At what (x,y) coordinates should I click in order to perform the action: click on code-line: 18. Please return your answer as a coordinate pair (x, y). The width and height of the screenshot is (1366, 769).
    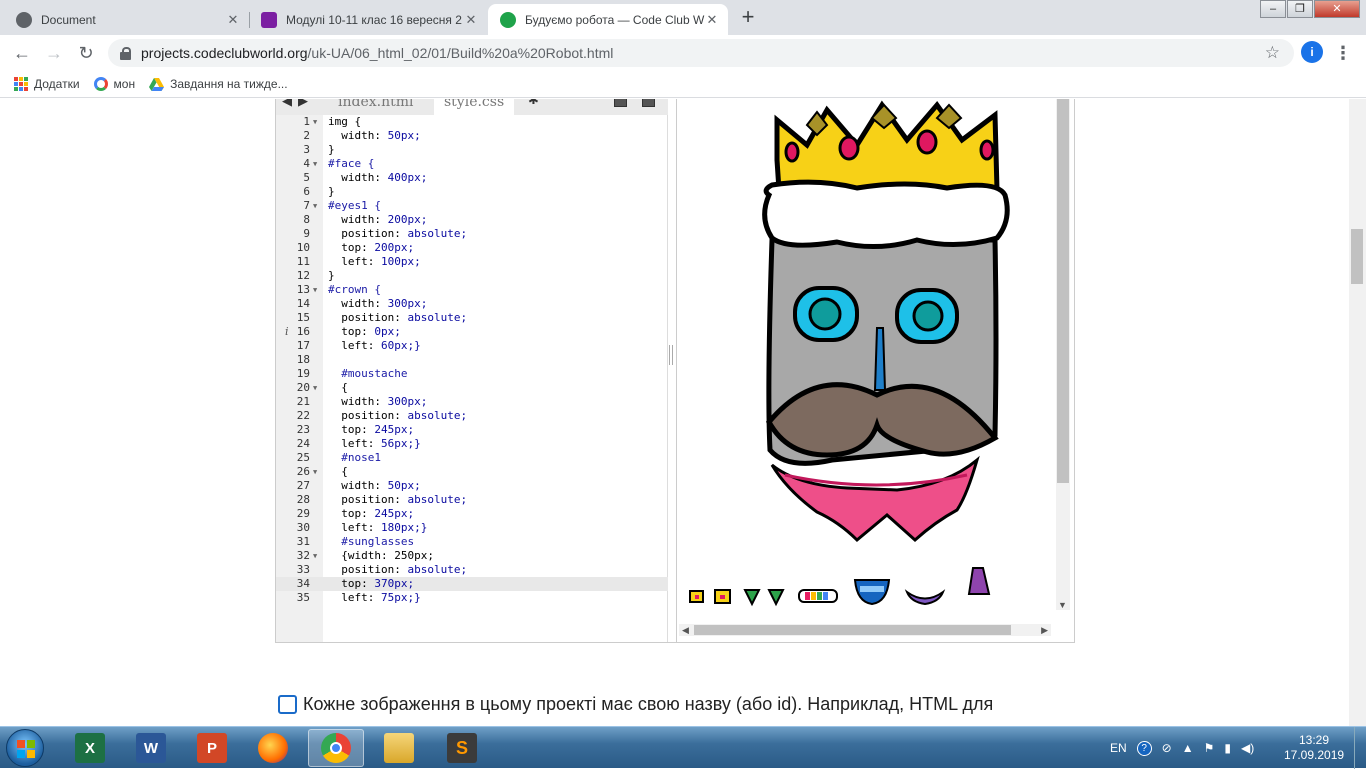
    Looking at the image, I should click on (472, 360).